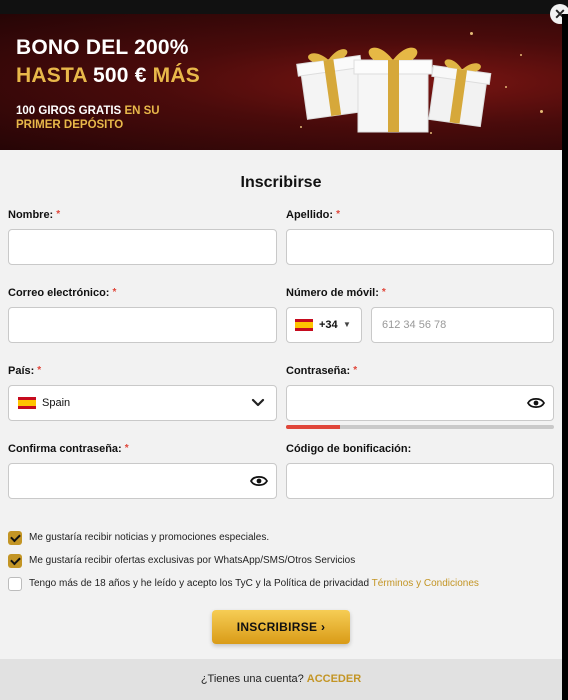  I want to click on correo-input, so click(142, 325).